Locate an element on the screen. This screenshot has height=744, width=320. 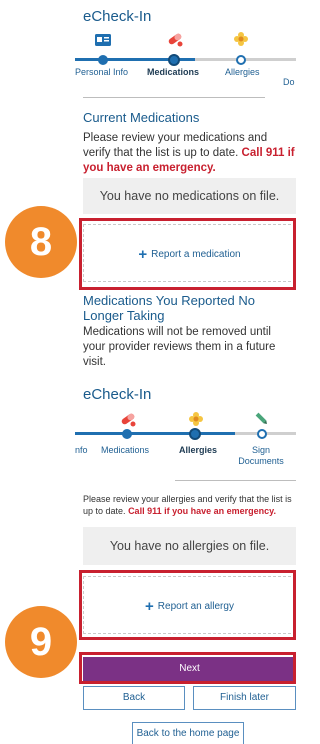
id-card-icon is located at coordinates (103, 42).